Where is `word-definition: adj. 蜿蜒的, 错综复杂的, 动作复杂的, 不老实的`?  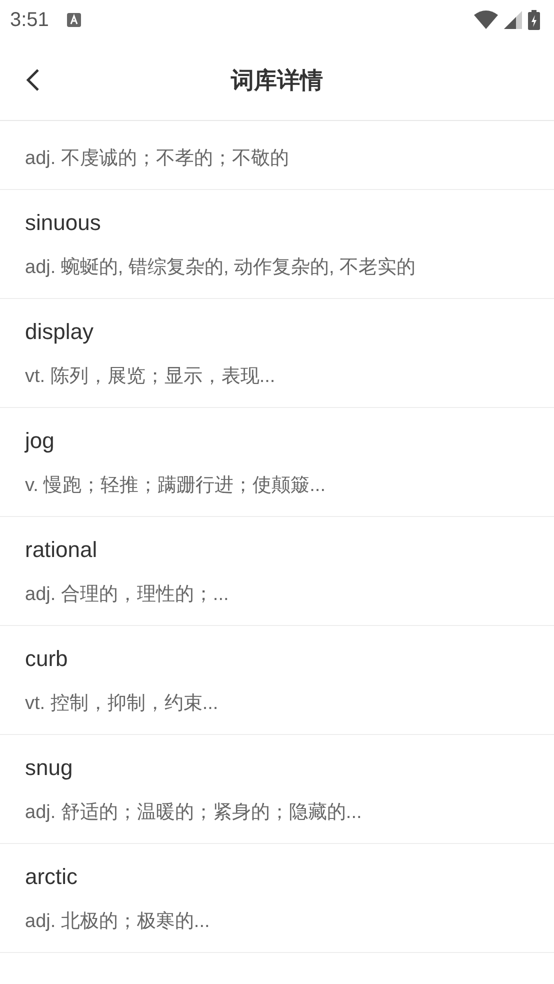 word-definition: adj. 蜿蜒的, 错综复杂的, 动作复杂的, 不老实的 is located at coordinates (221, 268).